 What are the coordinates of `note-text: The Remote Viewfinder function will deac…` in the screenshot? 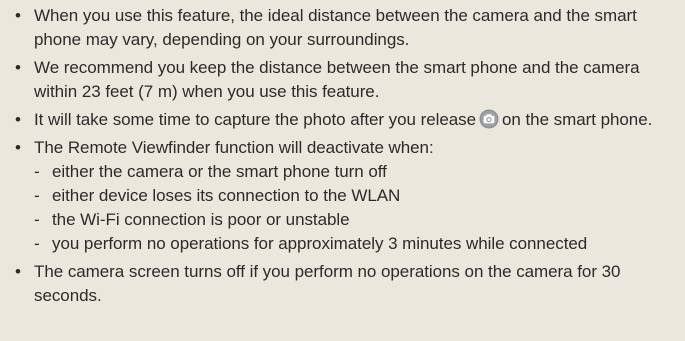 It's located at (234, 147).